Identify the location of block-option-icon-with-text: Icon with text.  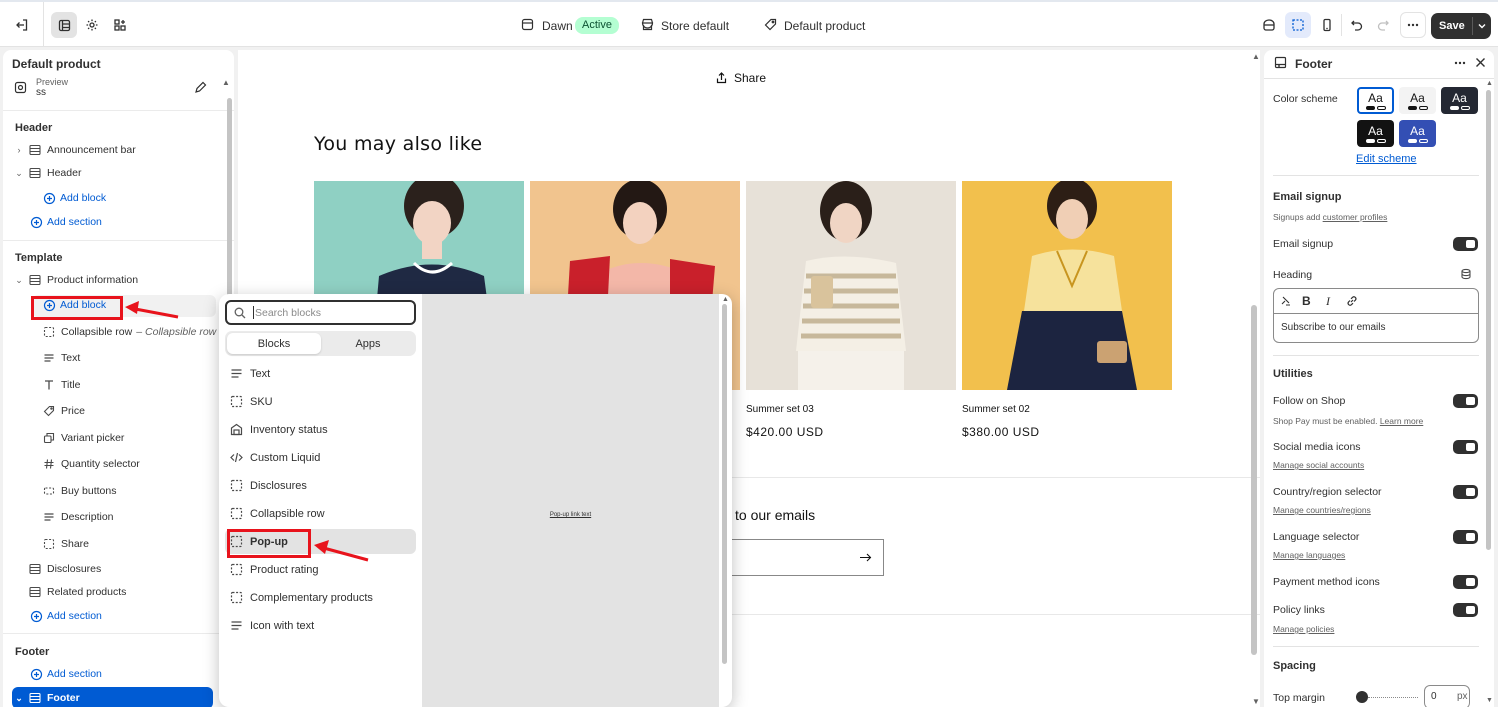
(320, 625).